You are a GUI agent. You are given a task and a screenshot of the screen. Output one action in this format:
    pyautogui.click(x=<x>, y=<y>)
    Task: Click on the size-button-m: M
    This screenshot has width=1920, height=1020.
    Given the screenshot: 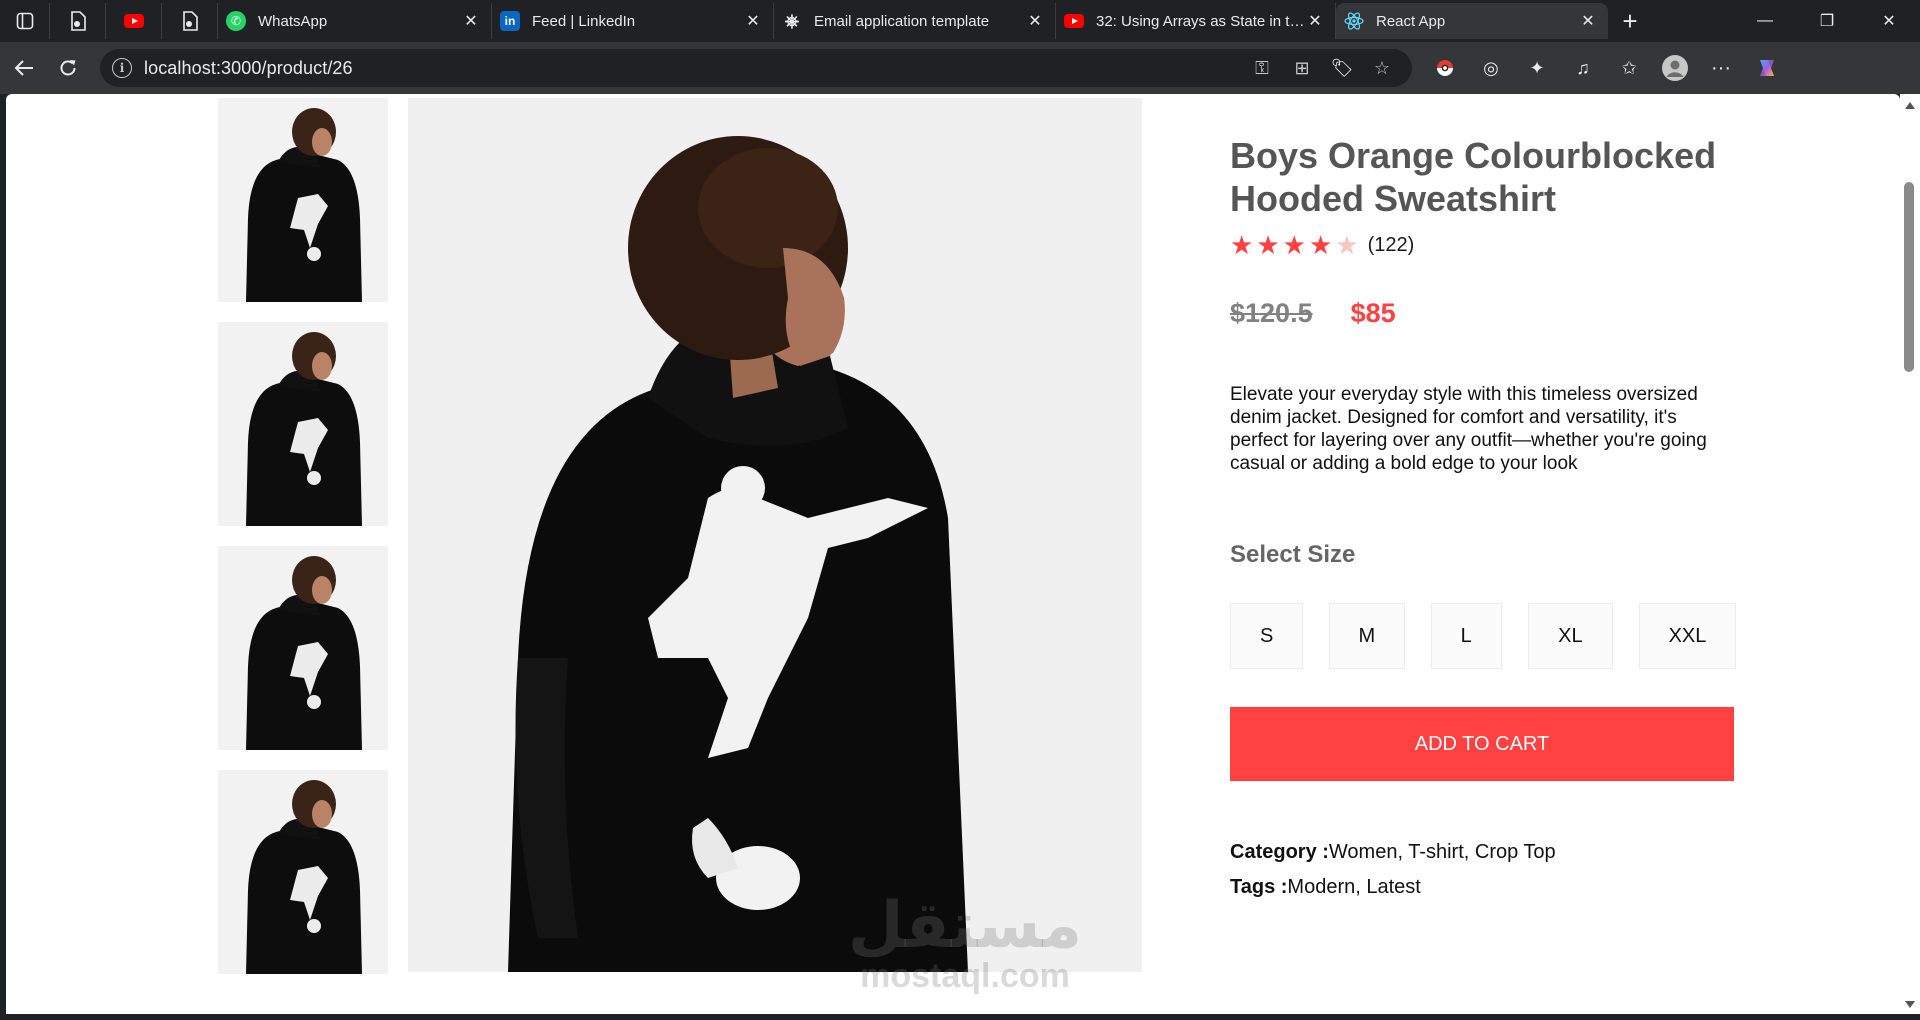 What is the action you would take?
    pyautogui.click(x=1367, y=636)
    